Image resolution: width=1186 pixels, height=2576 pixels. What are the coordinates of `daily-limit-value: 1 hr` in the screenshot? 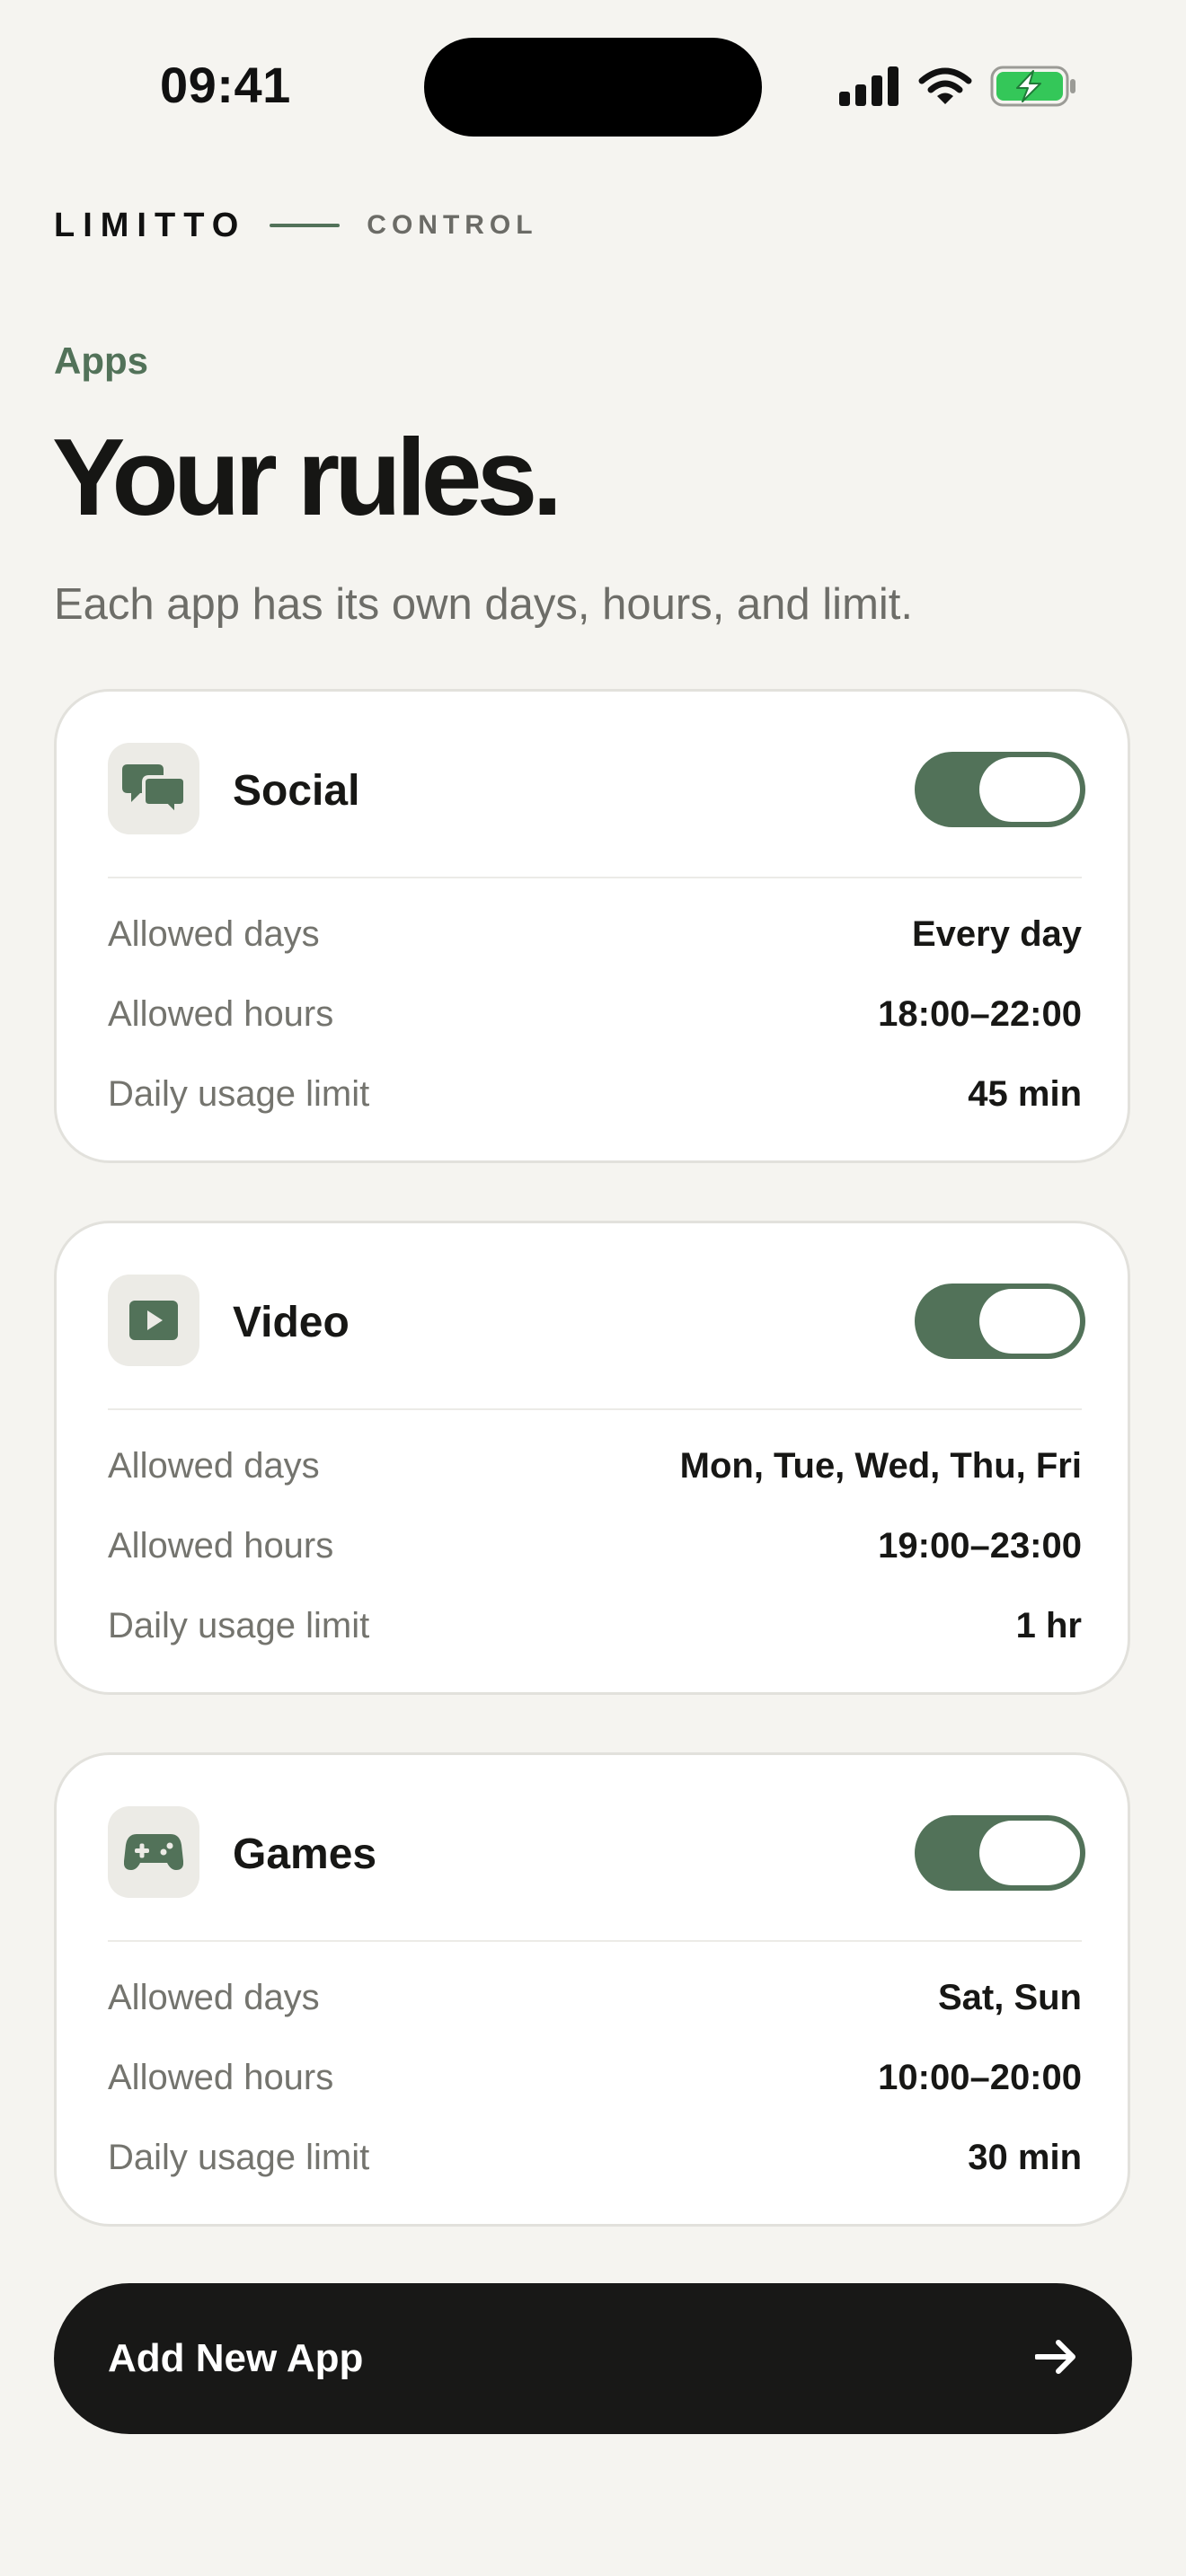 It's located at (1048, 1625).